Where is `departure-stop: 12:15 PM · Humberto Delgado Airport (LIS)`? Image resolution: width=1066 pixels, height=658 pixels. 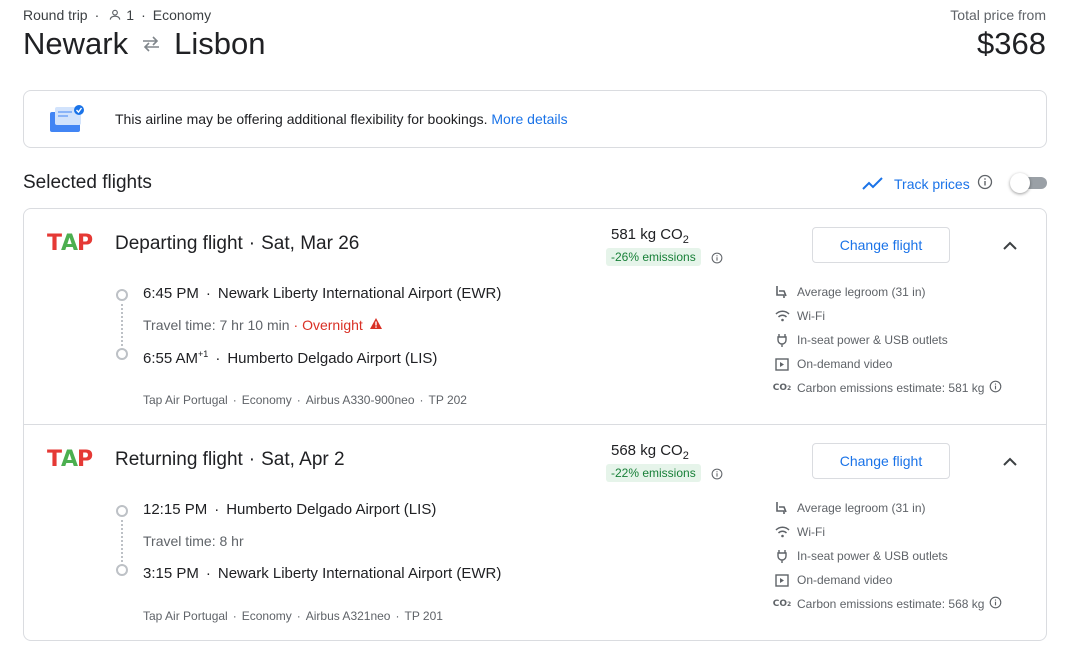
departure-stop: 12:15 PM · Humberto Delgado Airport (LIS) is located at coordinates (290, 509).